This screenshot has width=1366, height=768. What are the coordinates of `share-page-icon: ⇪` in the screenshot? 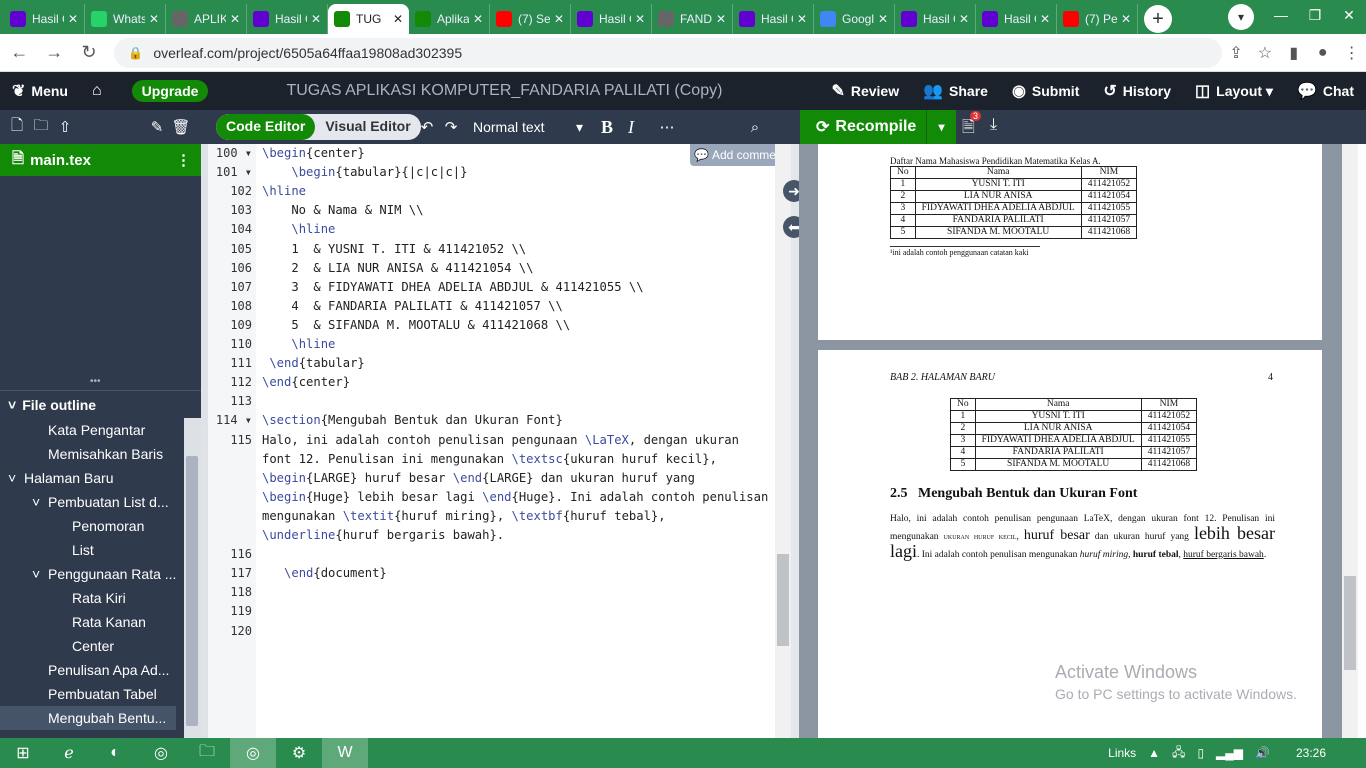 It's located at (1236, 53).